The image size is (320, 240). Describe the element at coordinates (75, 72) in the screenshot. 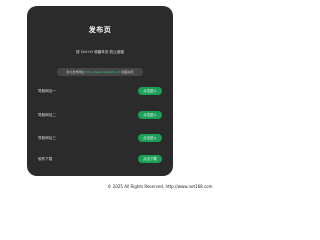

I see `url-prefix: 永久发布网址` at that location.